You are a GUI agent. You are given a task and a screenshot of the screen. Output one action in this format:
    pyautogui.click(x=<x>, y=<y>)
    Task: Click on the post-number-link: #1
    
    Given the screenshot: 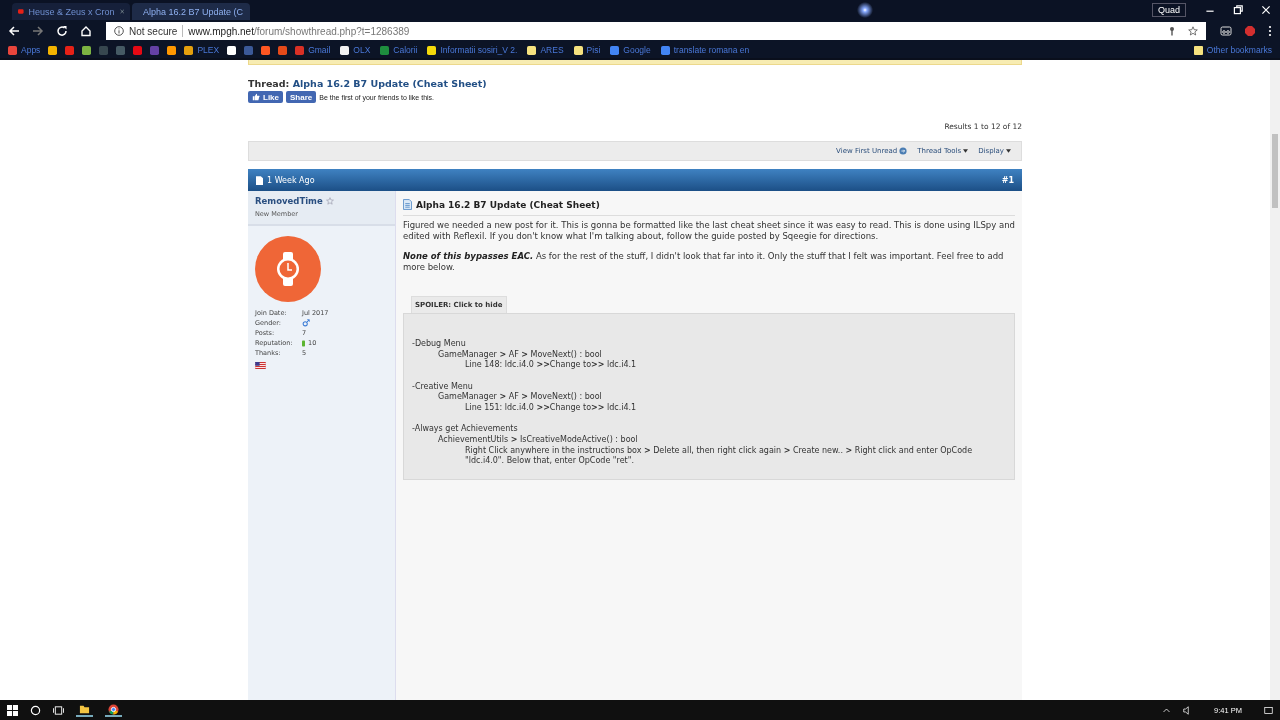 What is the action you would take?
    pyautogui.click(x=1007, y=180)
    